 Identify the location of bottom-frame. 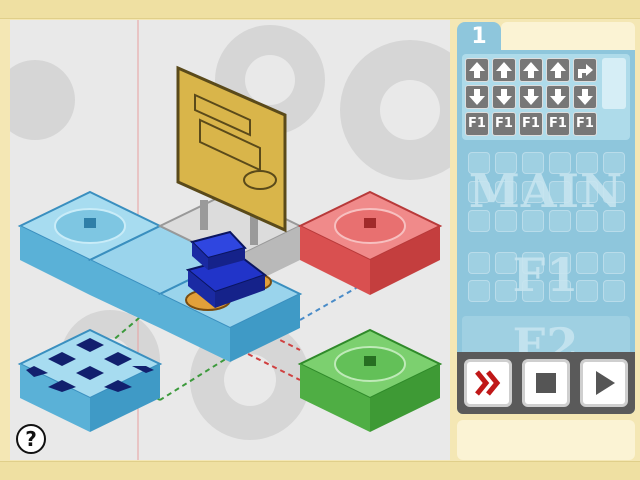
(320, 470).